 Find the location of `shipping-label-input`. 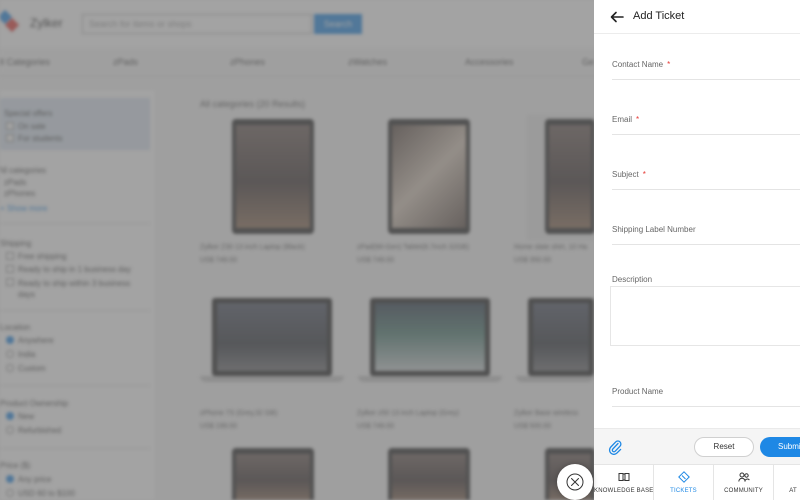

shipping-label-input is located at coordinates (706, 239).